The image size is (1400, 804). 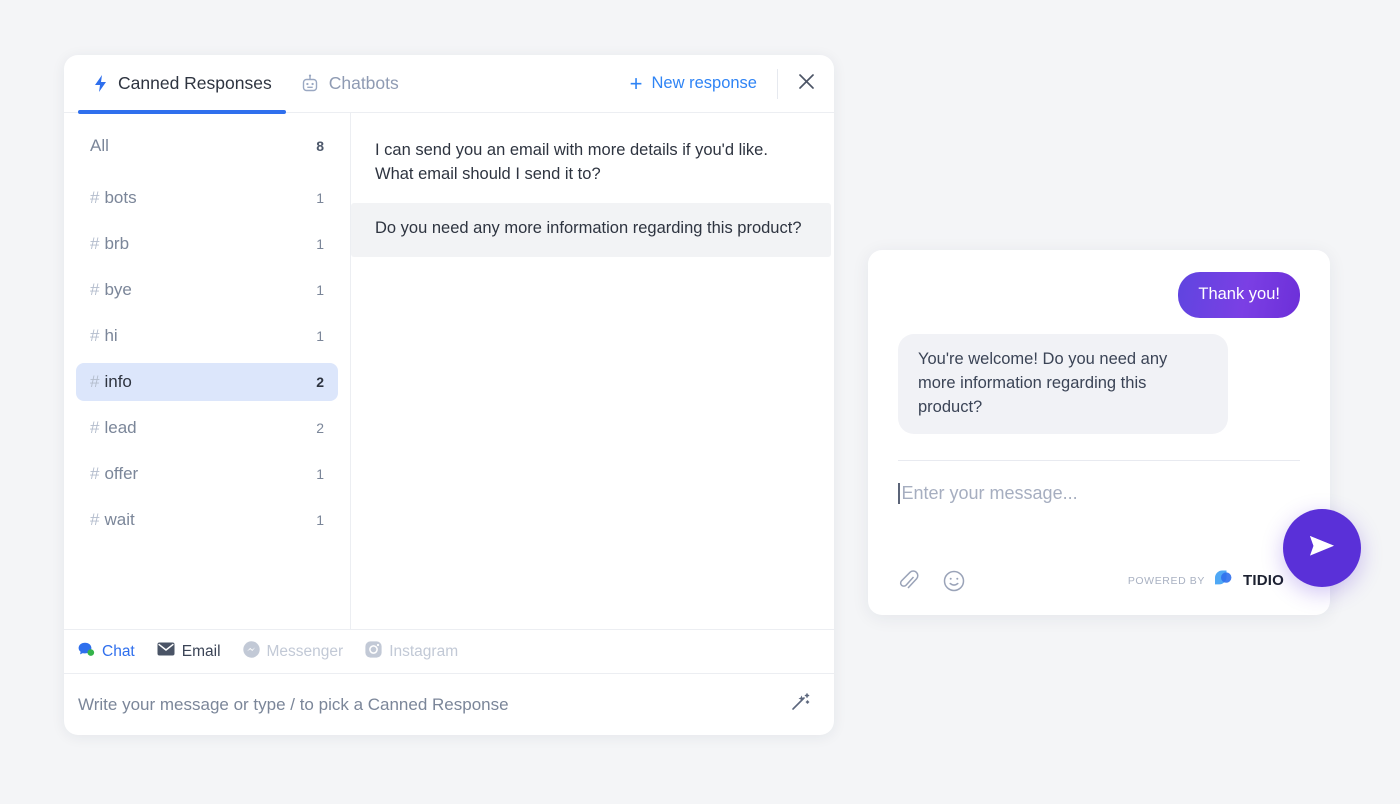 I want to click on widget-footer: POWERED BY TIDIO, so click(x=1099, y=591).